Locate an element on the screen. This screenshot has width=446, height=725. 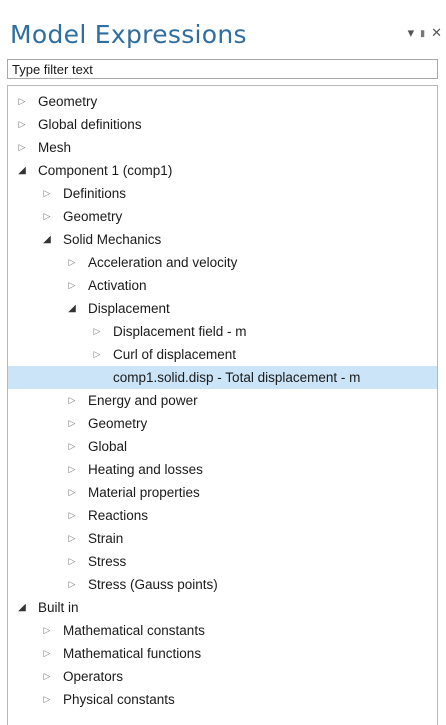
tree-item-label: Mathematical functions is located at coordinates (132, 653).